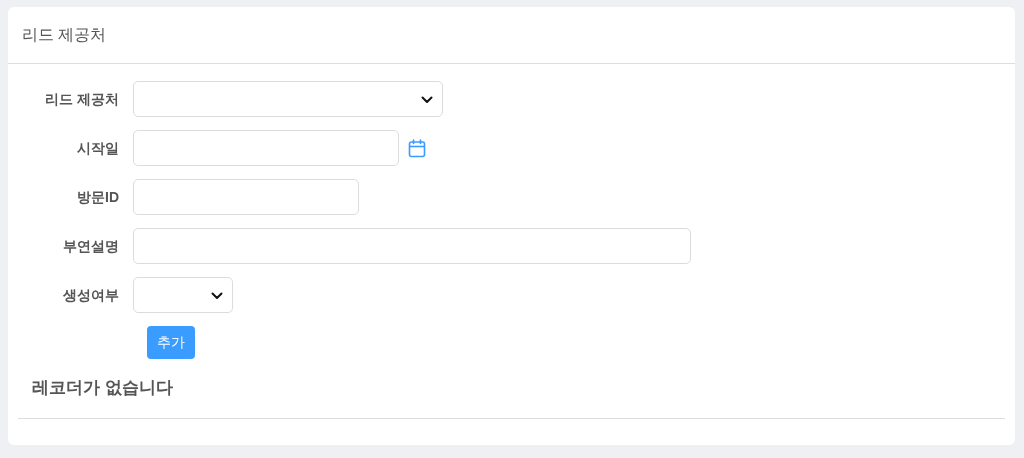 The width and height of the screenshot is (1024, 458). Describe the element at coordinates (171, 342) in the screenshot. I see `add-button: 추가` at that location.